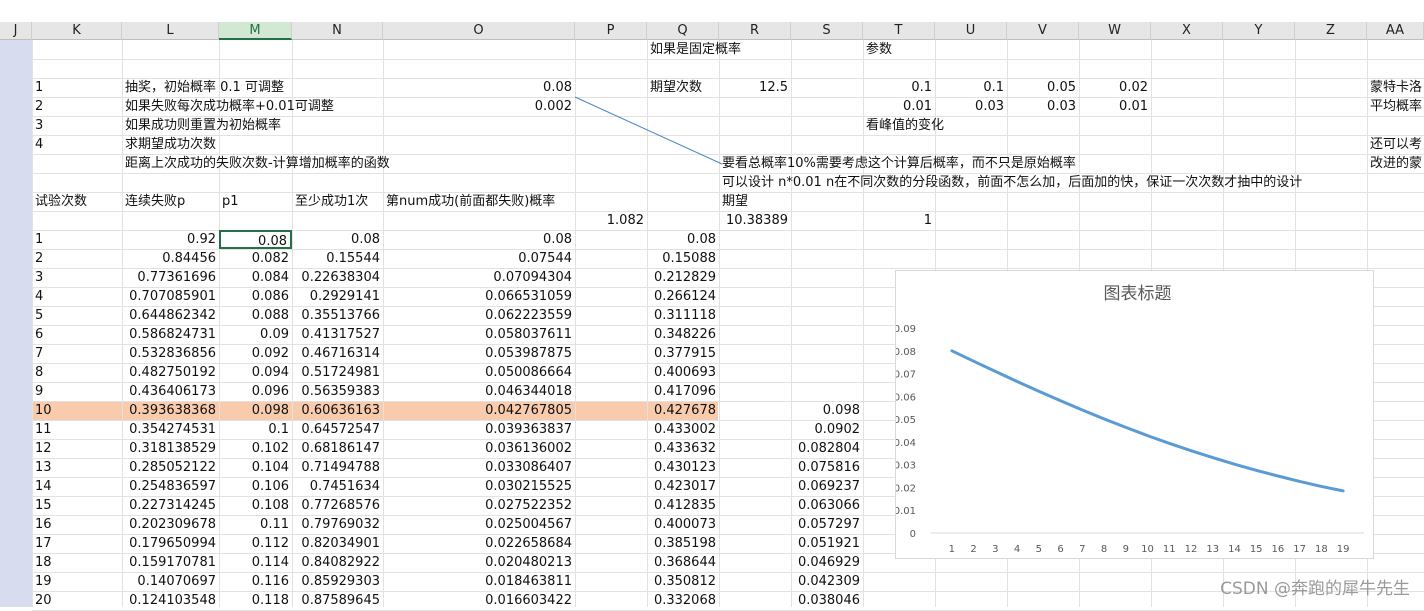 The height and width of the screenshot is (611, 1424). I want to click on x-tick-label: 2, so click(973, 549).